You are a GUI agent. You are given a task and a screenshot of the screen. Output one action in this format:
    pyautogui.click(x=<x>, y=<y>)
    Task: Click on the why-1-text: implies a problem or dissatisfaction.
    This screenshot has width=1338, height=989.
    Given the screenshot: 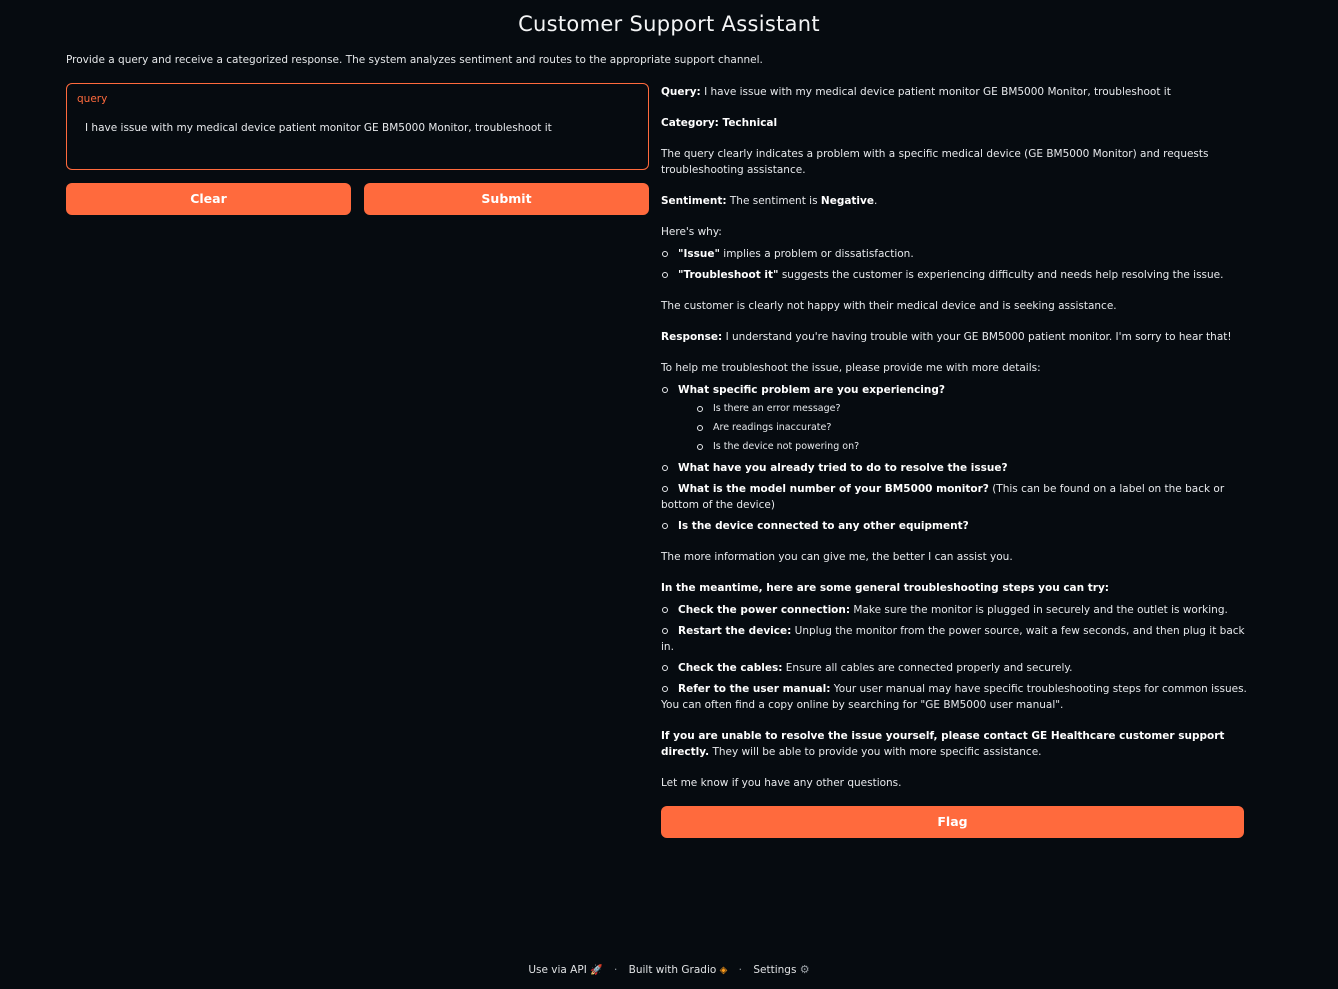 What is the action you would take?
    pyautogui.click(x=816, y=254)
    